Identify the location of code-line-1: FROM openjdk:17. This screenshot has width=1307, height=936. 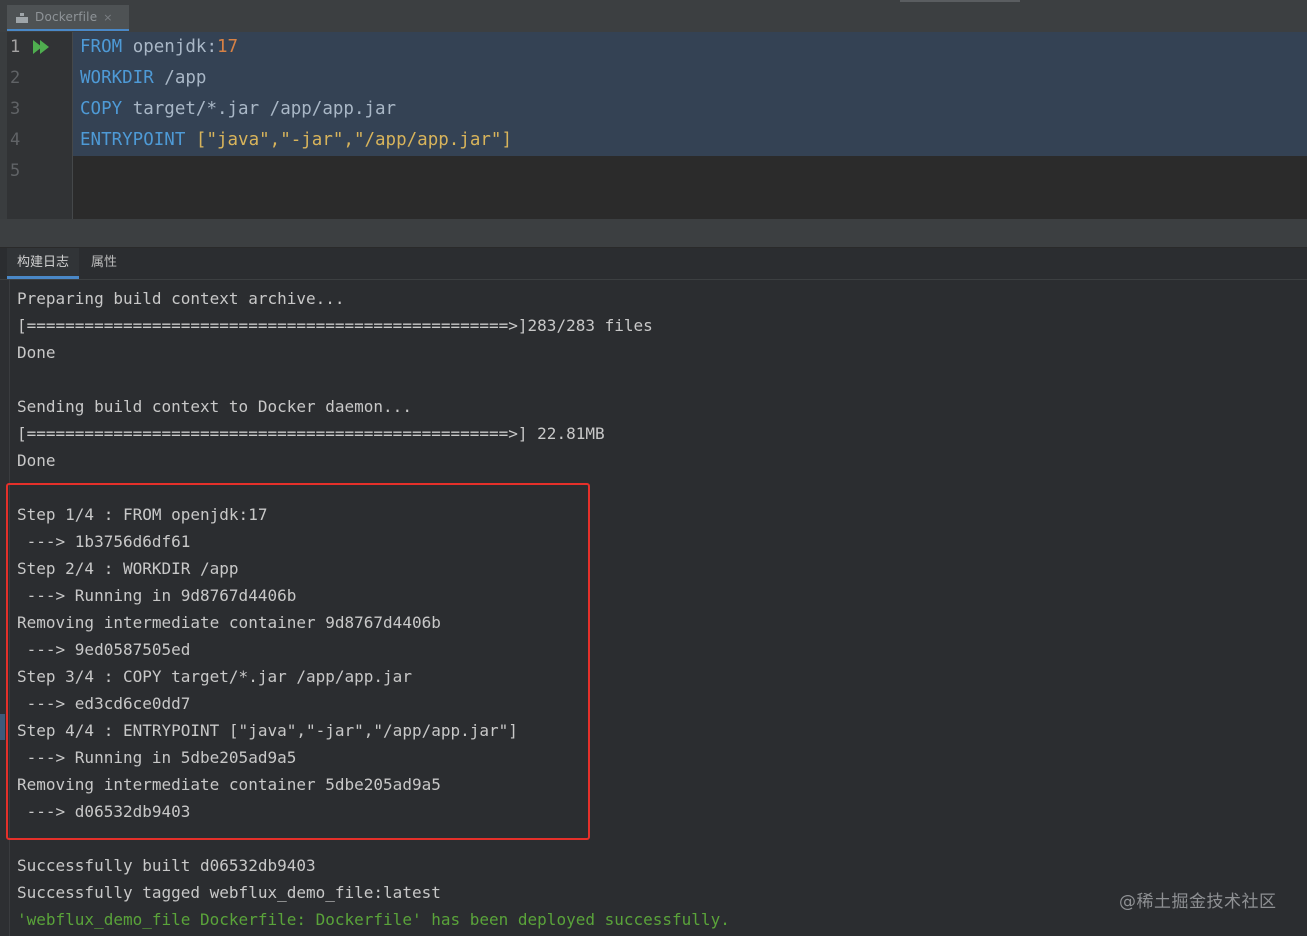
(159, 47).